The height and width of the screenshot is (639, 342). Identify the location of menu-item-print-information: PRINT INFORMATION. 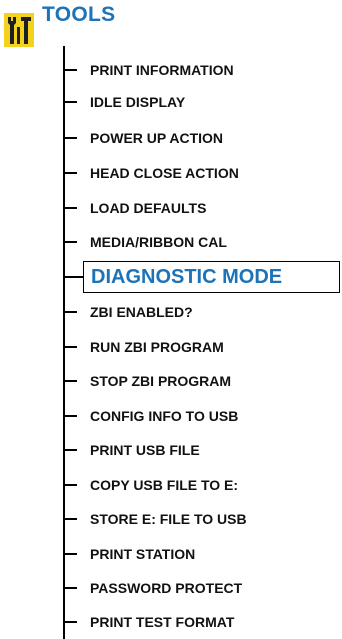
(198, 70).